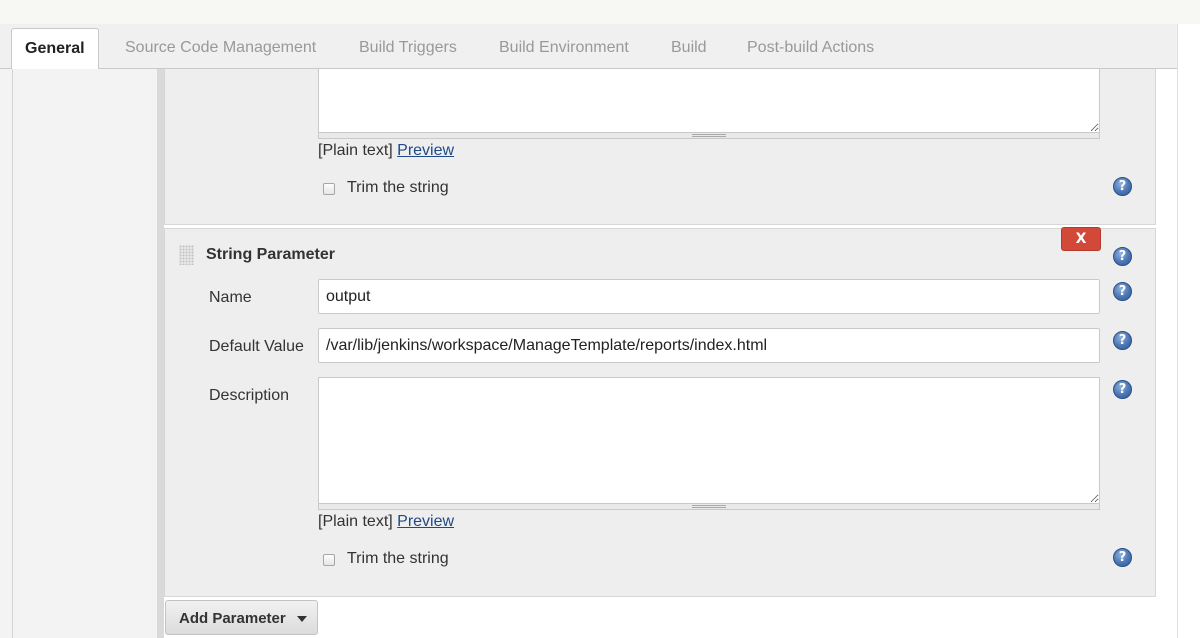 Image resolution: width=1200 pixels, height=638 pixels. Describe the element at coordinates (709, 345) in the screenshot. I see `default-value-field` at that location.